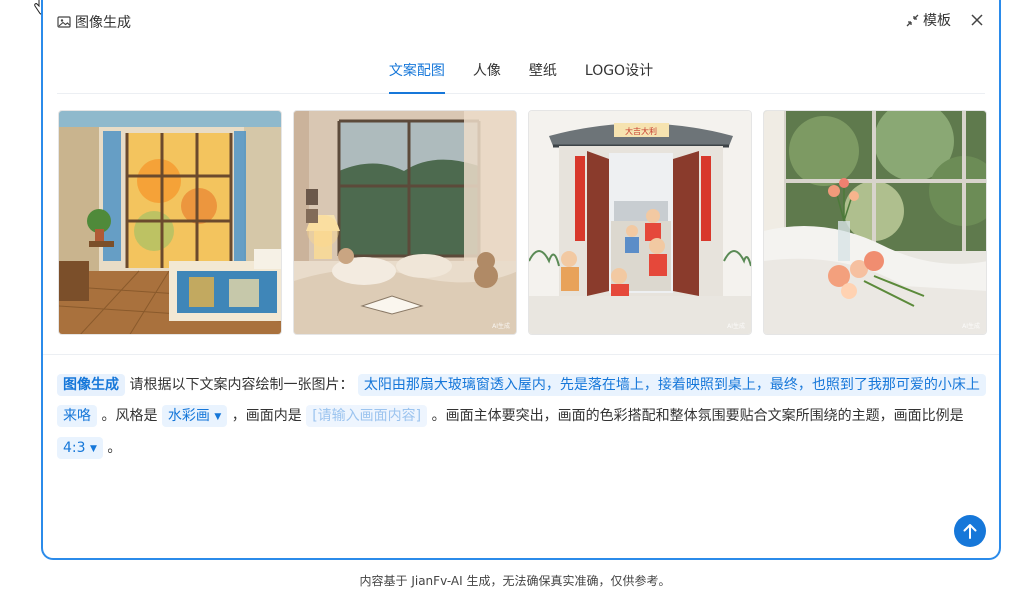  Describe the element at coordinates (912, 20) in the screenshot. I see `collapse-arrows-icon` at that location.